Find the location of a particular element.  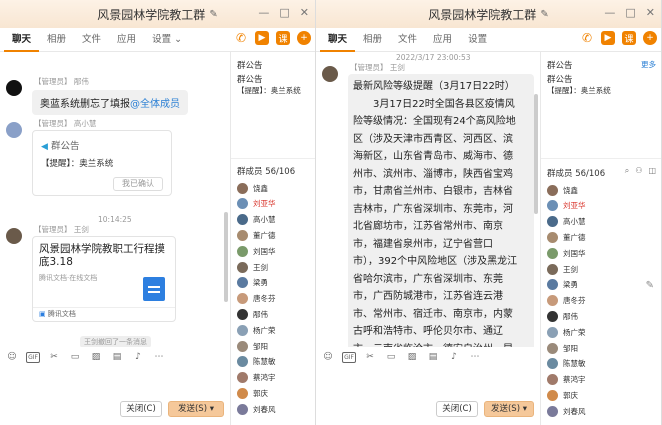

member-item: 蔡鸿宇 is located at coordinates (566, 380).